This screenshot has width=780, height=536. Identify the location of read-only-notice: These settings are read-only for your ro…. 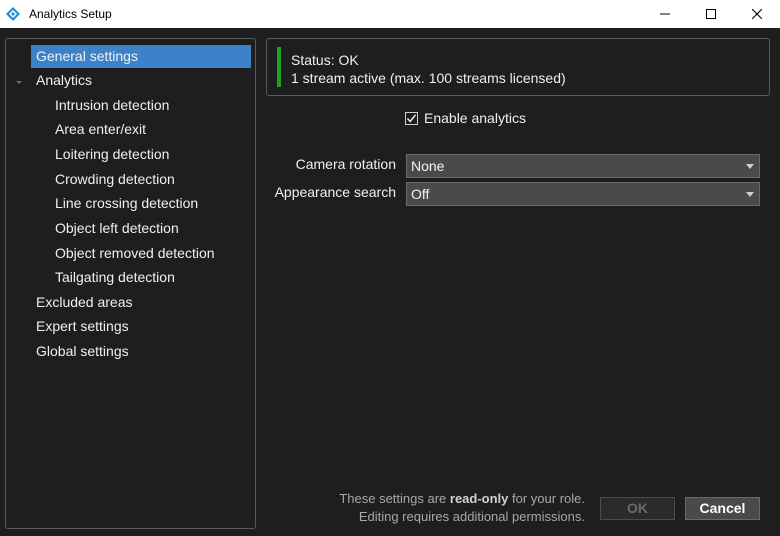
(462, 508).